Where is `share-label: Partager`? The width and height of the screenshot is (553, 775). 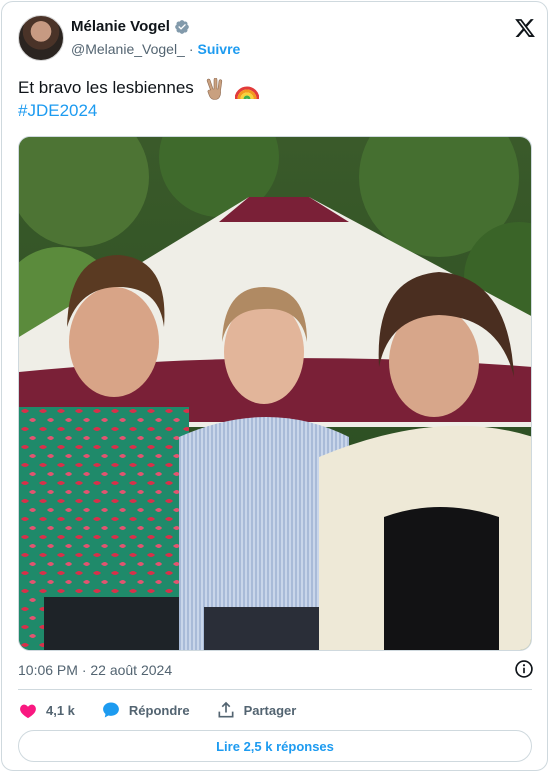 share-label: Partager is located at coordinates (270, 710).